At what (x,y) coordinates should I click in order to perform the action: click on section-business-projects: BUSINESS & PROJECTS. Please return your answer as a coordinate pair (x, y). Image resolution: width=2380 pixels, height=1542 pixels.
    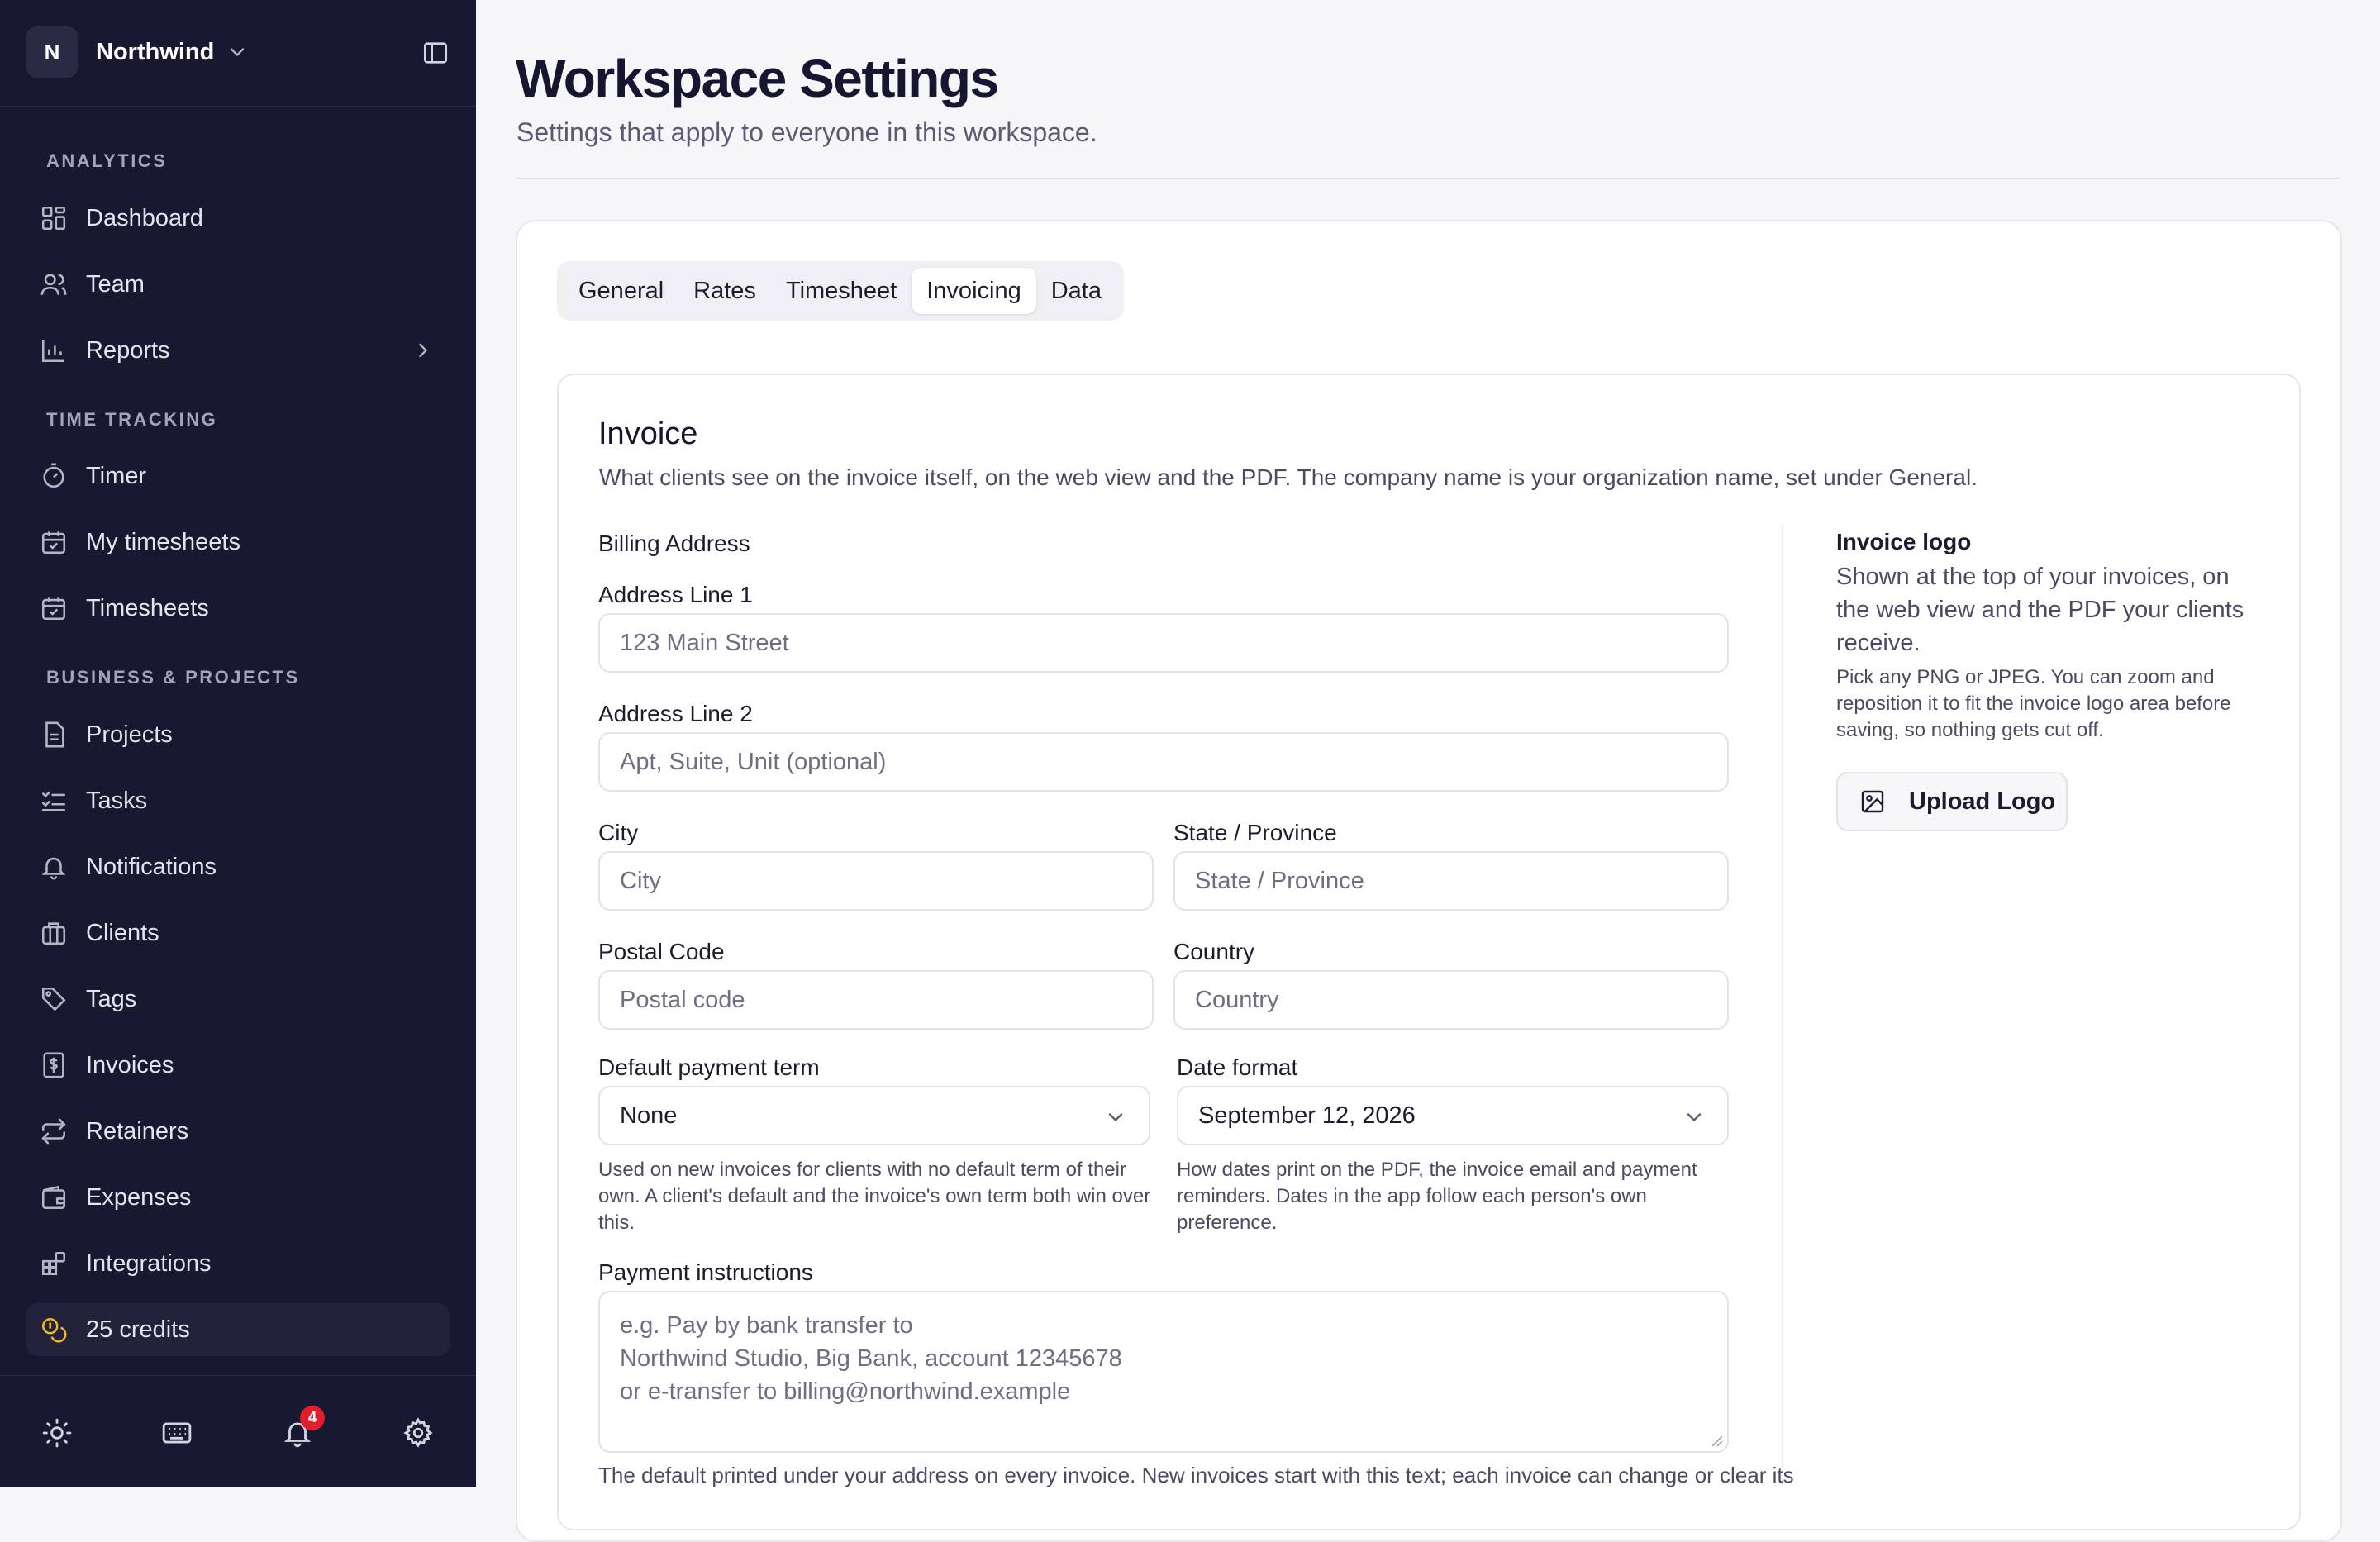
    Looking at the image, I should click on (173, 677).